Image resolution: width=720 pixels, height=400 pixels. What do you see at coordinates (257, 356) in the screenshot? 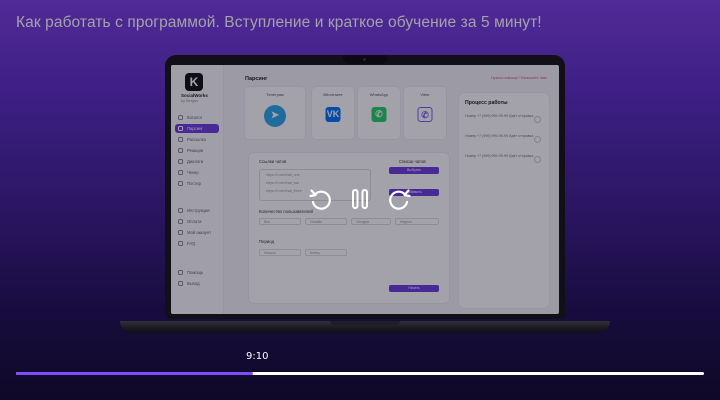
I see `hover-time-tooltip: 9:10` at bounding box center [257, 356].